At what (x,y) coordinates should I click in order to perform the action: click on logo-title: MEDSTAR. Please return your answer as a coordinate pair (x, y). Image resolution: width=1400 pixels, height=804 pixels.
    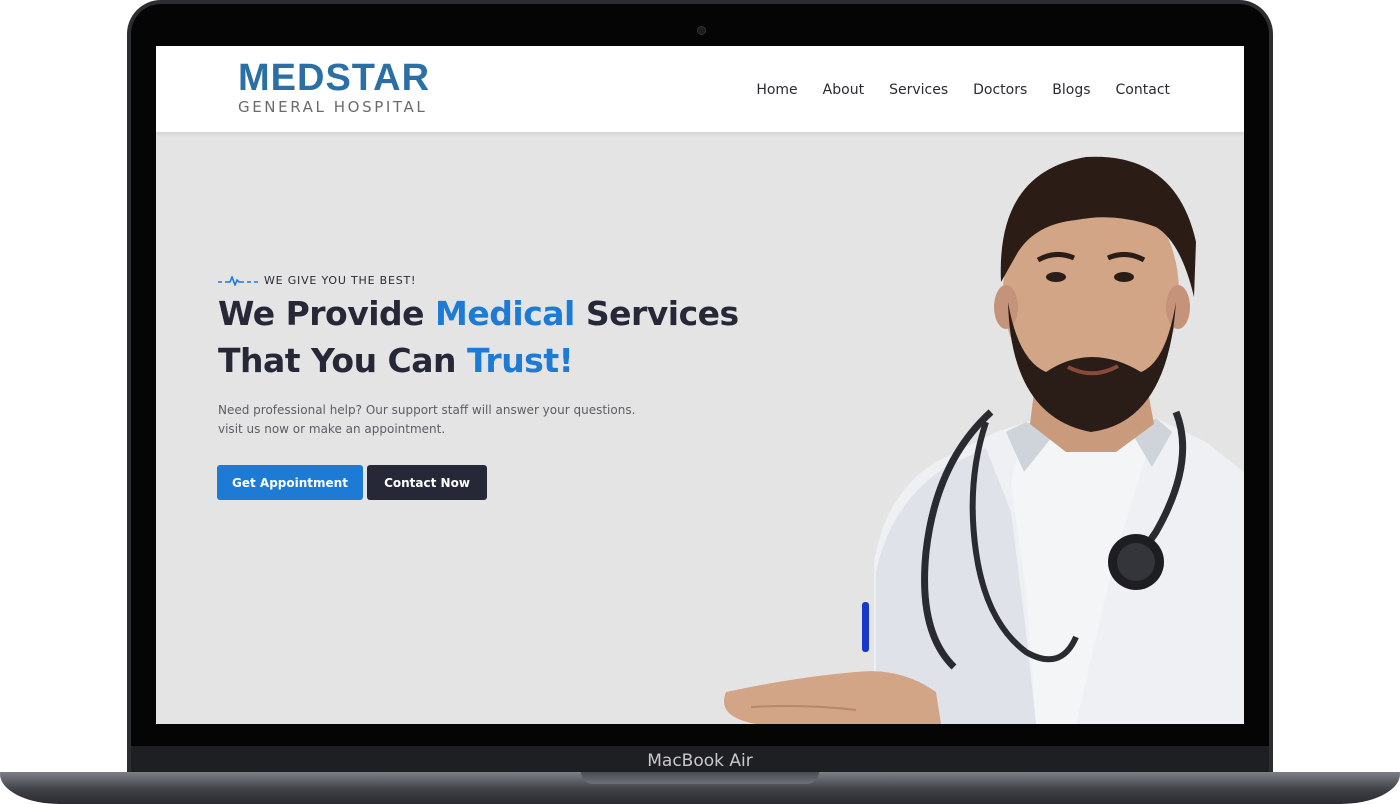
    Looking at the image, I should click on (334, 78).